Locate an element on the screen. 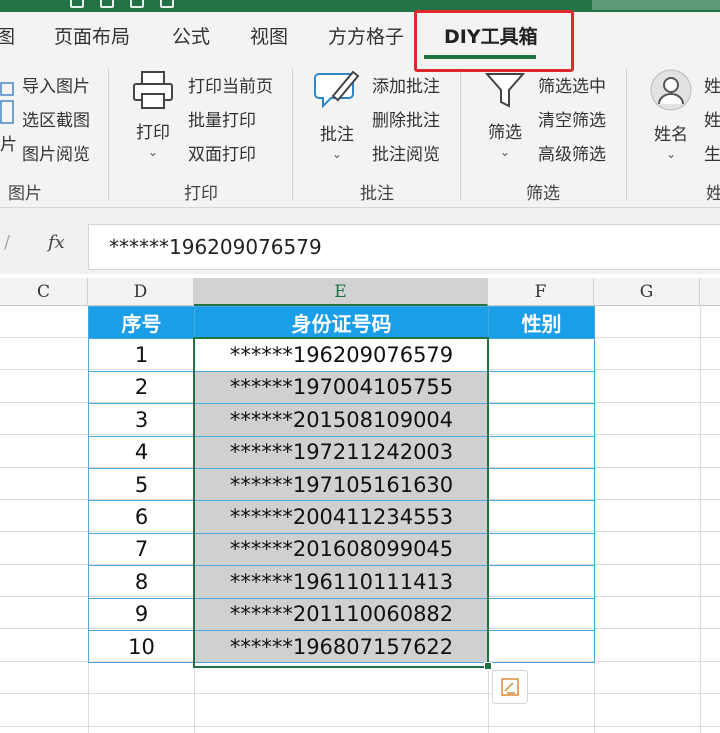 The image size is (720, 733). table-row: 1 ******196209076579 is located at coordinates (341, 355).